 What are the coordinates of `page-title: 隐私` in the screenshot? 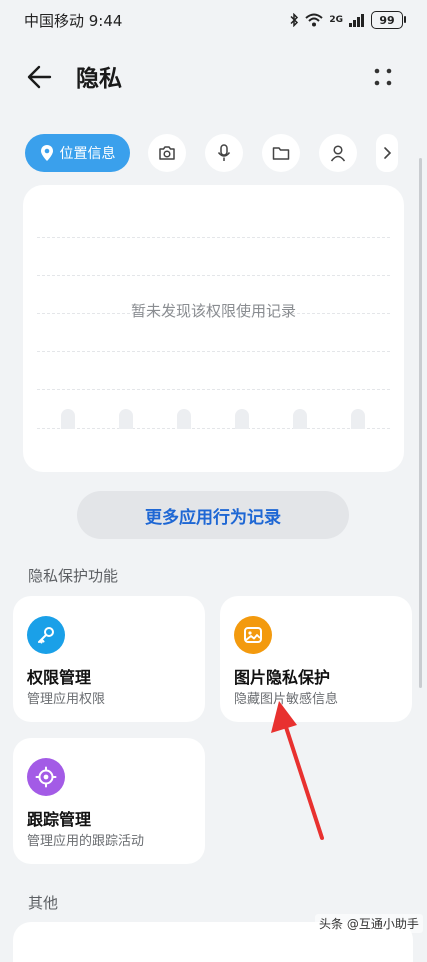 It's located at (99, 79).